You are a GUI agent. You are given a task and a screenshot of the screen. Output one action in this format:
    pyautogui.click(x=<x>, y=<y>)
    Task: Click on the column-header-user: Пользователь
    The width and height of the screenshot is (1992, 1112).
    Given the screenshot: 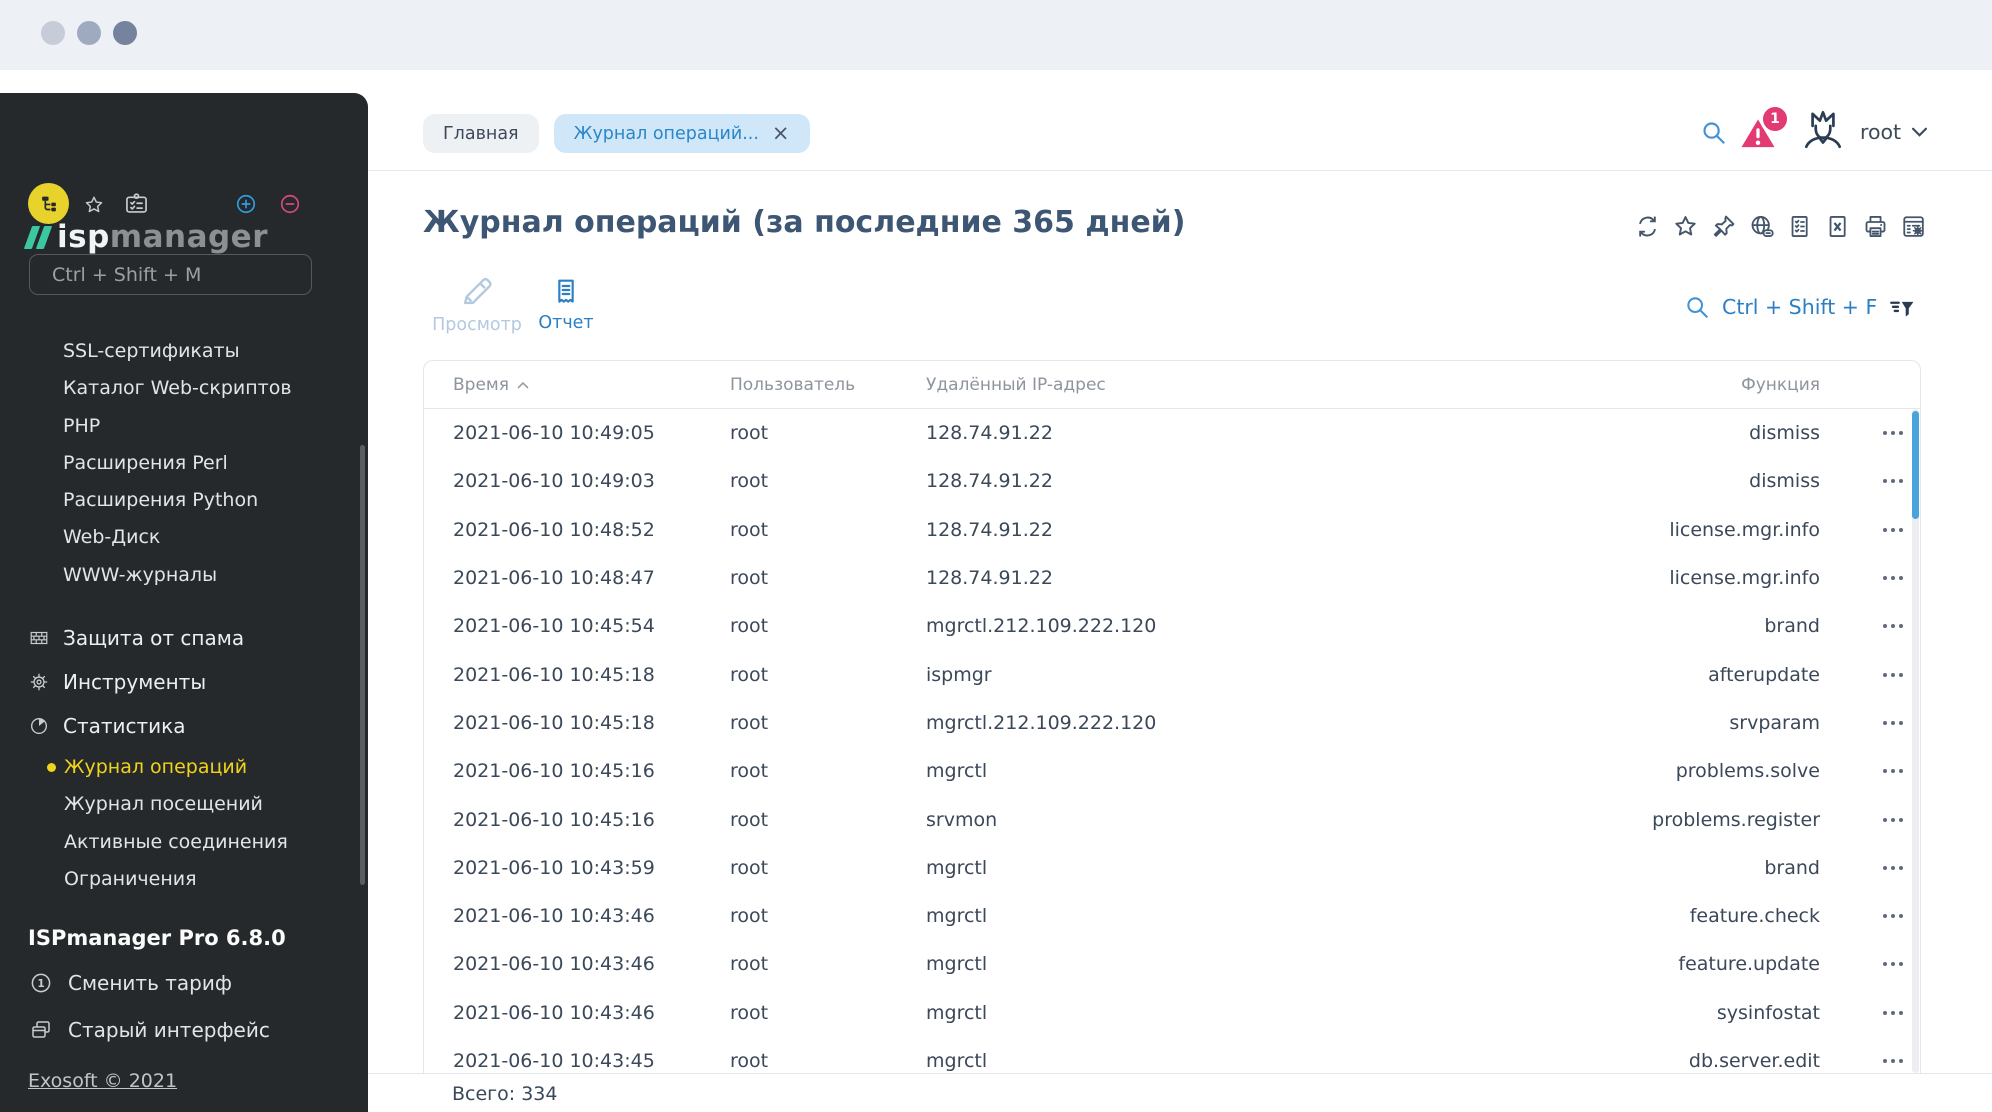 What is the action you would take?
    pyautogui.click(x=828, y=385)
    